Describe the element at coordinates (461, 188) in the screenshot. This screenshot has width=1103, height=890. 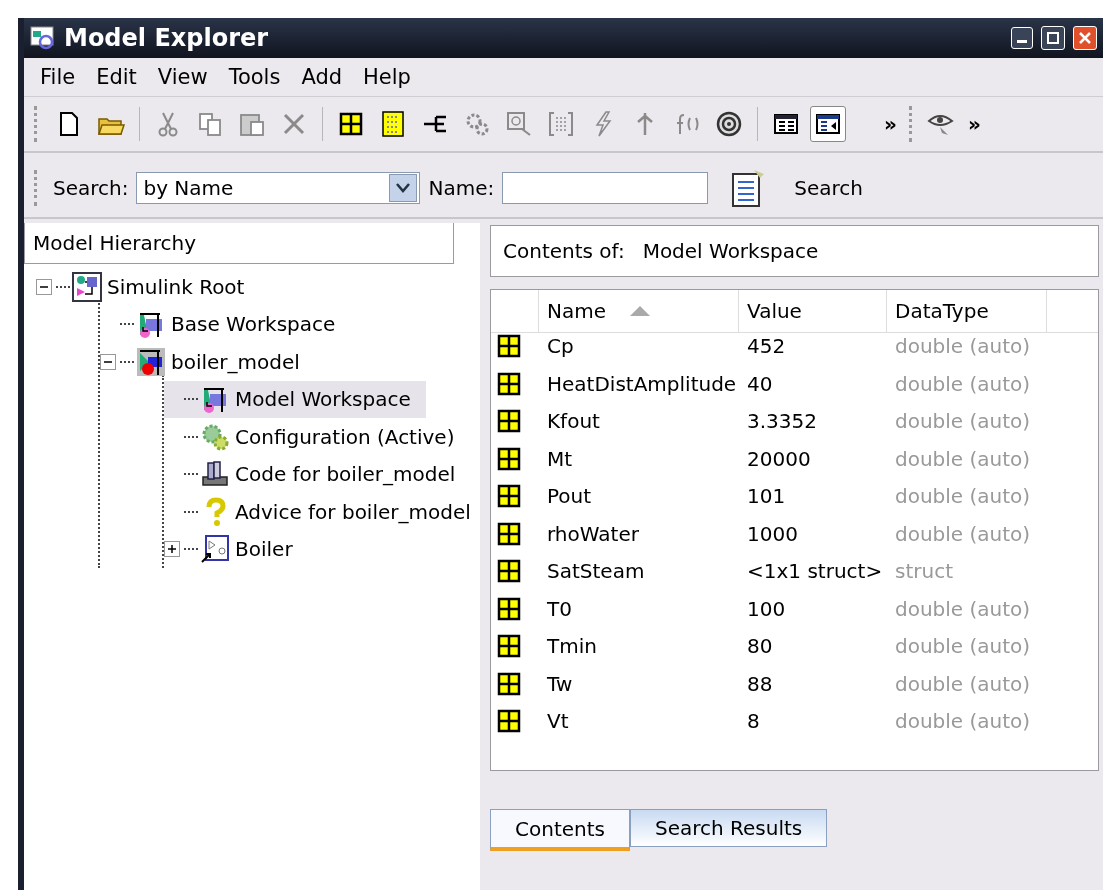
I see `name-label: Name:` at that location.